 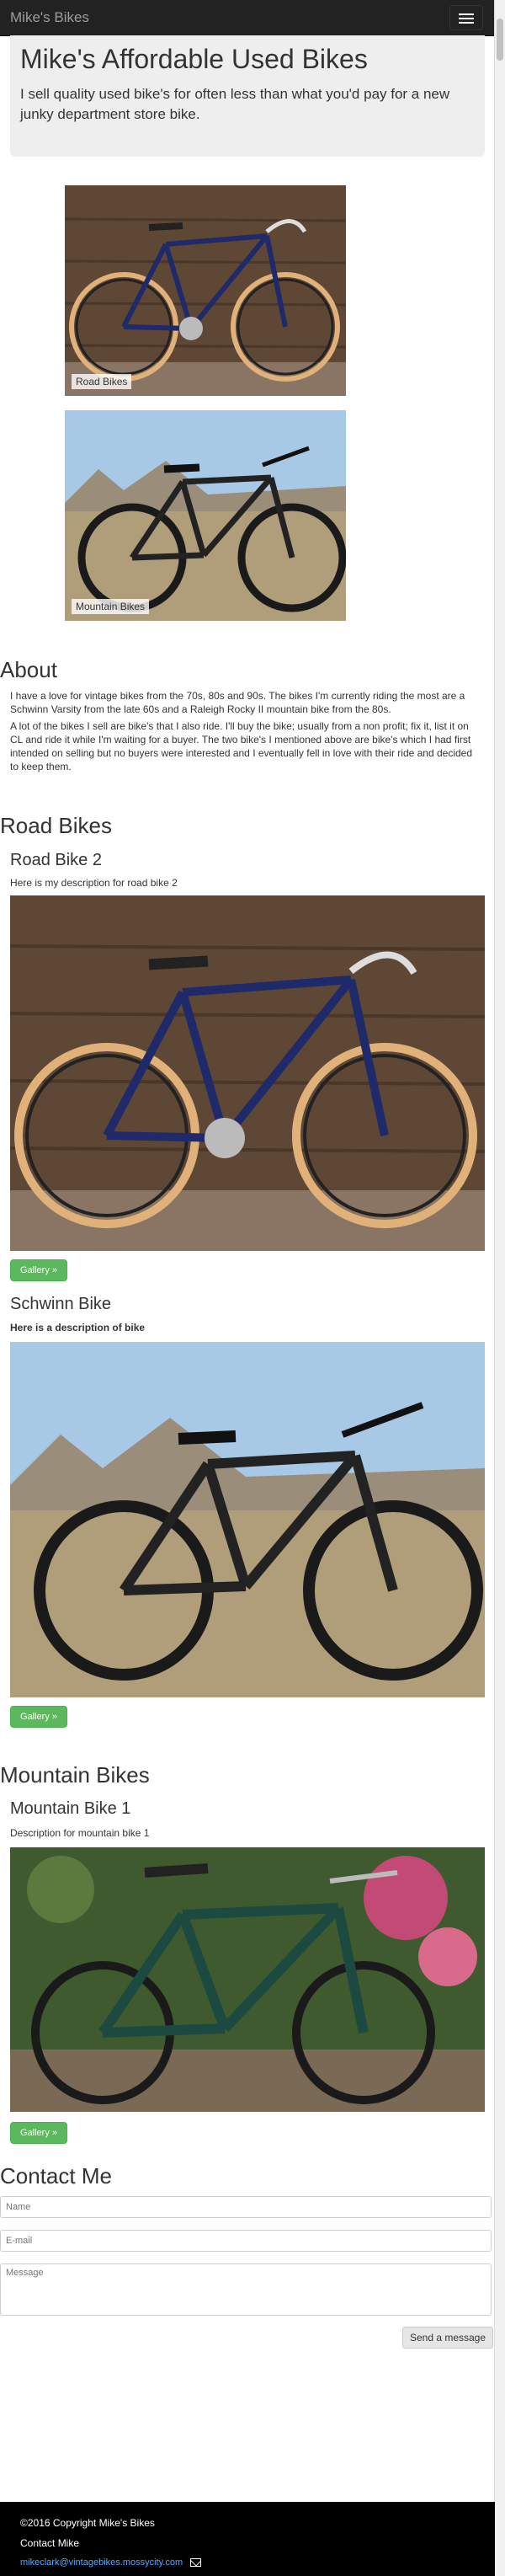 What do you see at coordinates (466, 14) in the screenshot?
I see `hamburger-icon` at bounding box center [466, 14].